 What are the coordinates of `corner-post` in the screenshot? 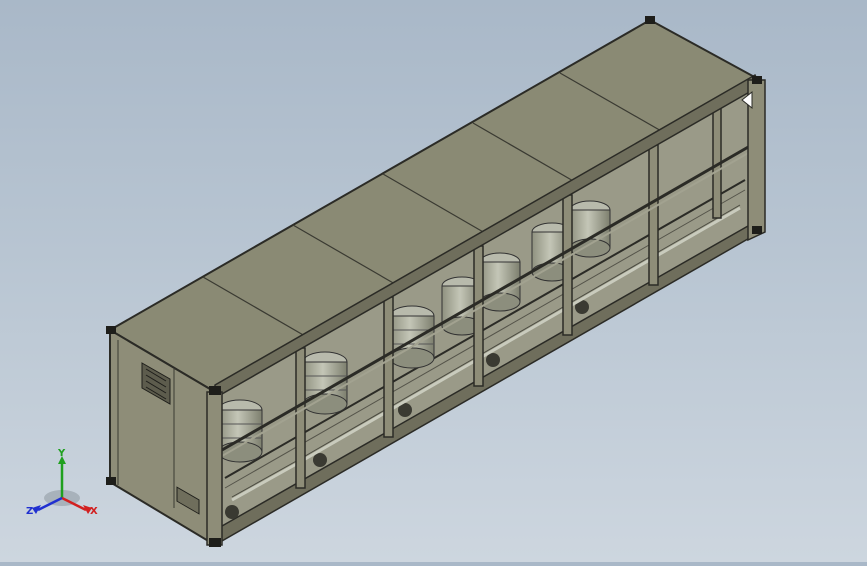 It's located at (214, 468).